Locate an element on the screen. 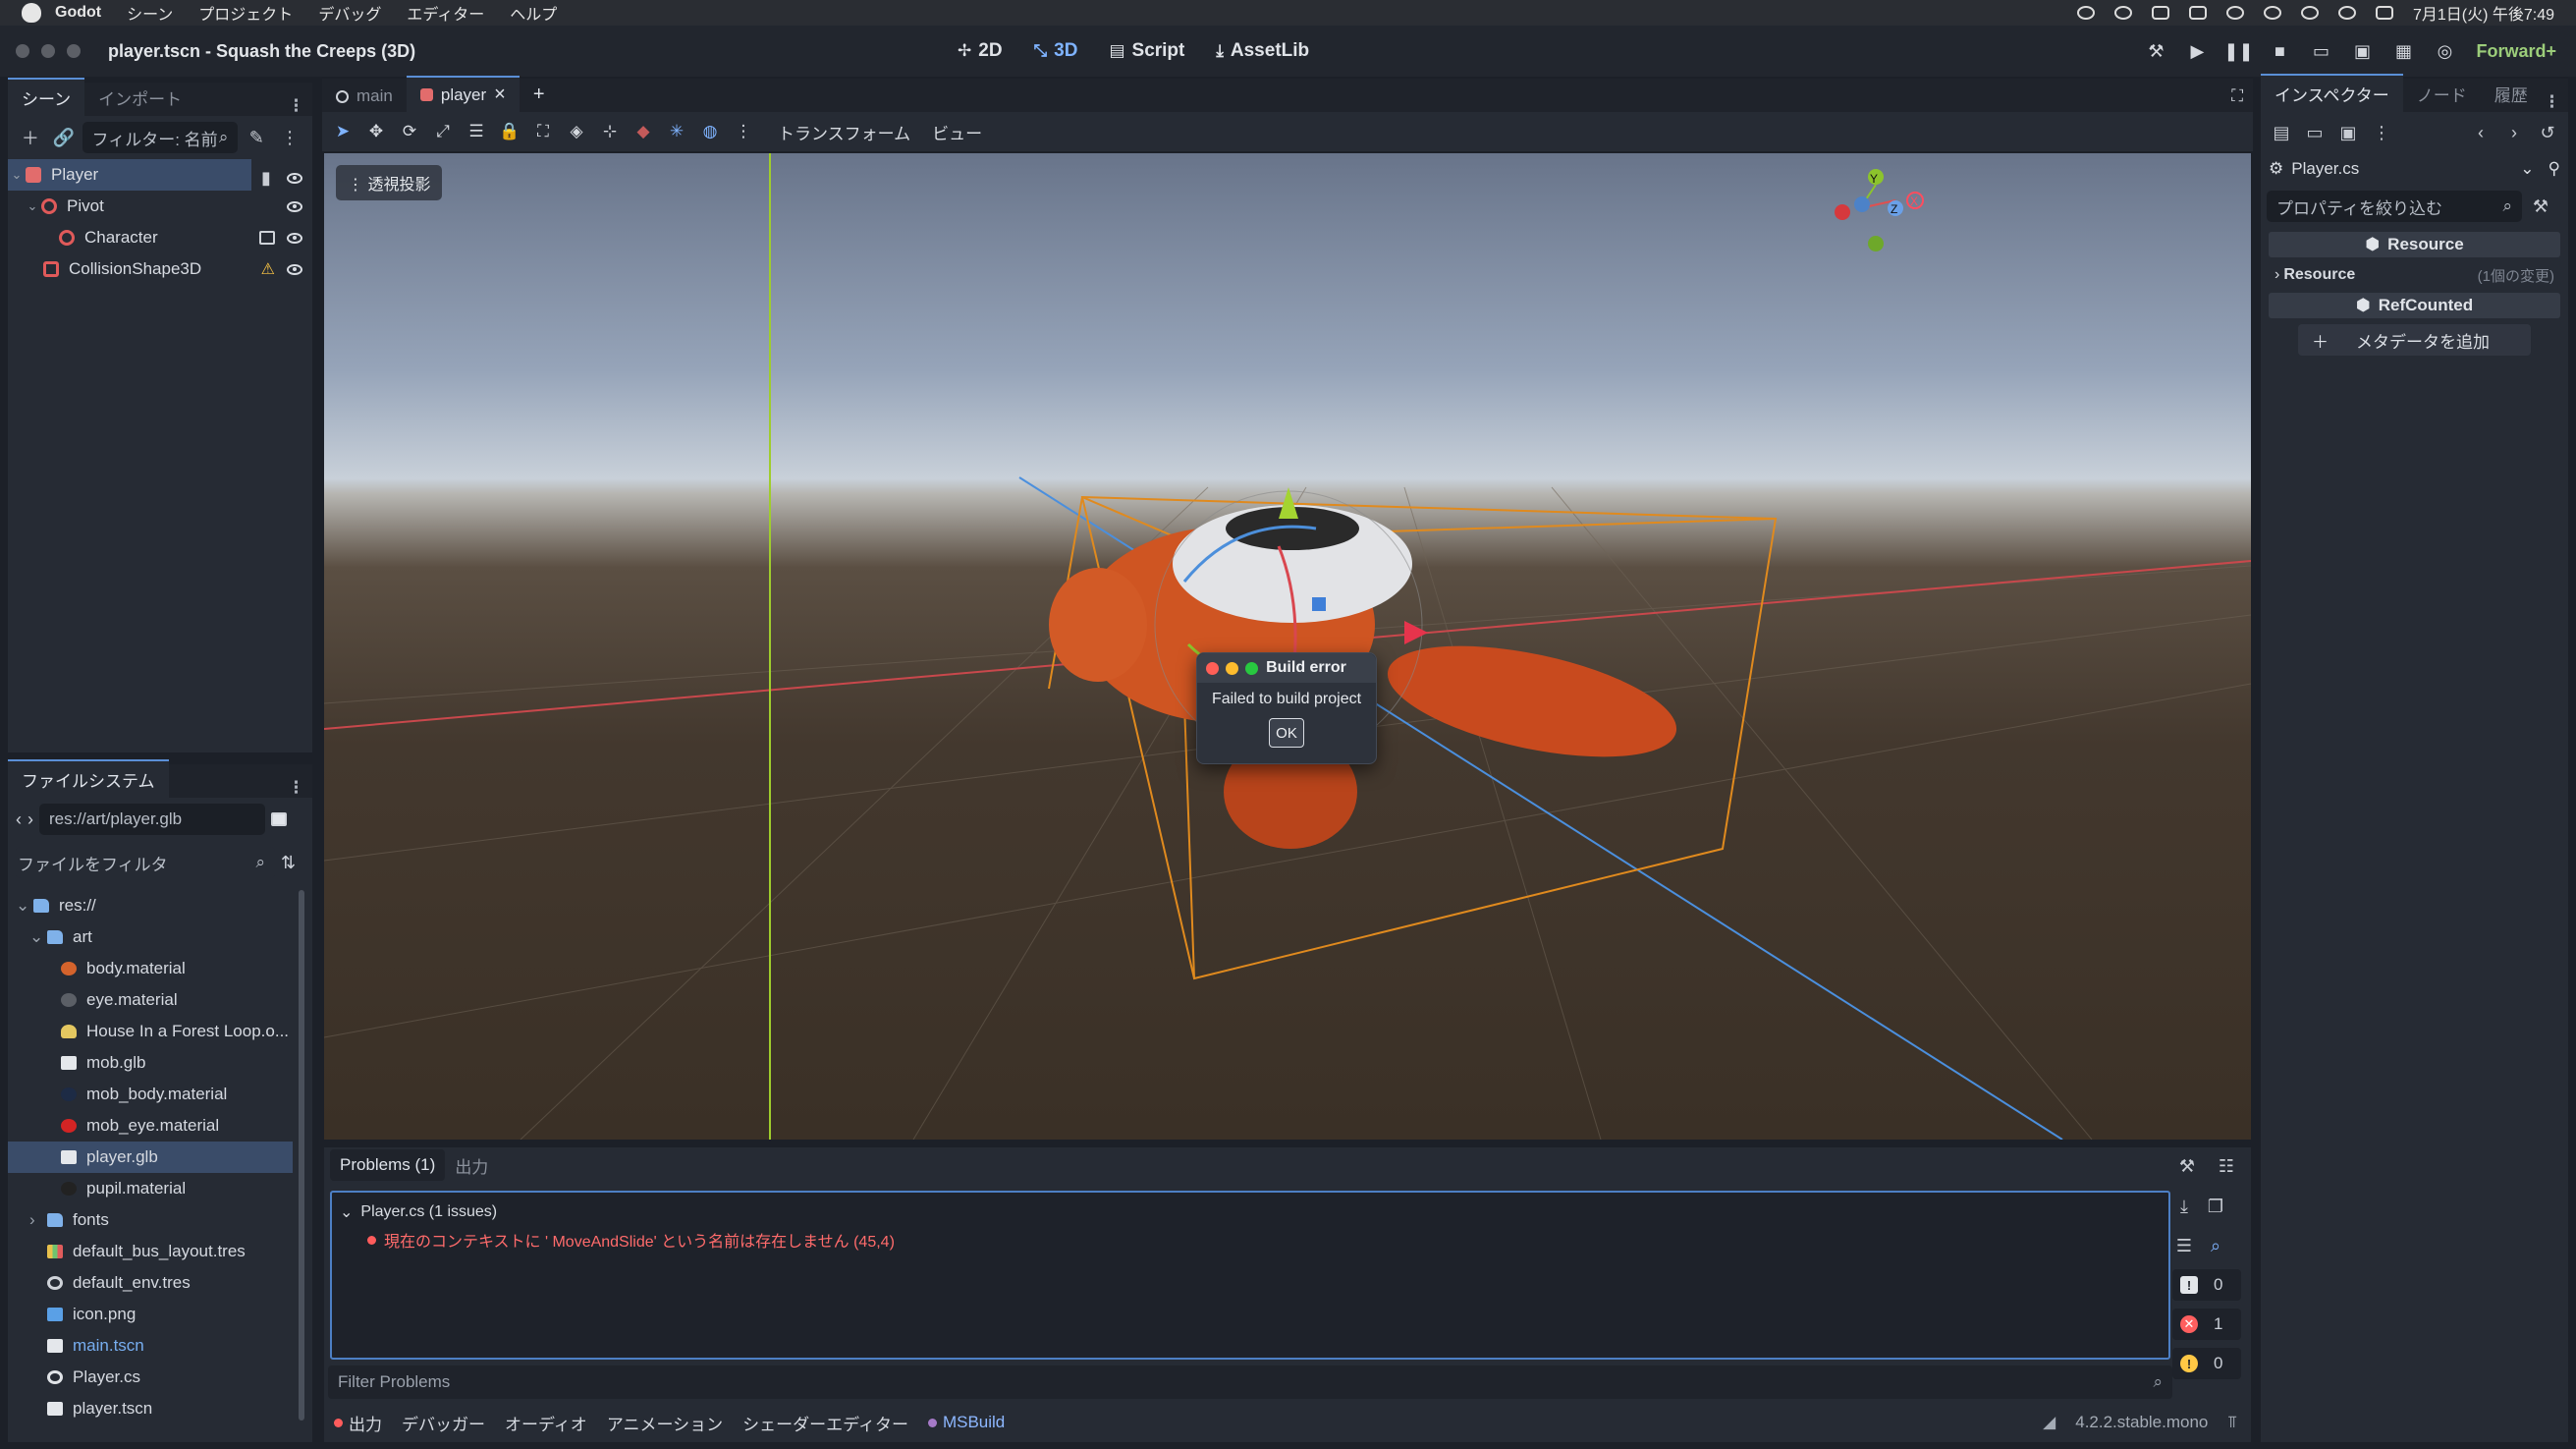 Image resolution: width=2576 pixels, height=1449 pixels. status-tab-debugger: デバッガー is located at coordinates (443, 1423).